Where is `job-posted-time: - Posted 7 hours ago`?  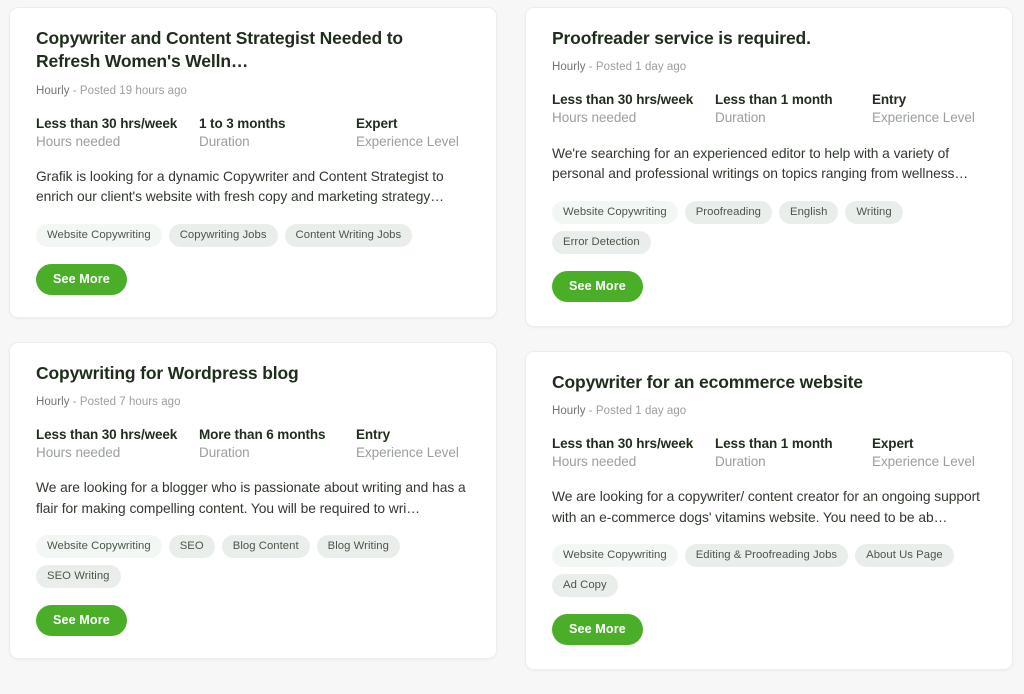 job-posted-time: - Posted 7 hours ago is located at coordinates (126, 402).